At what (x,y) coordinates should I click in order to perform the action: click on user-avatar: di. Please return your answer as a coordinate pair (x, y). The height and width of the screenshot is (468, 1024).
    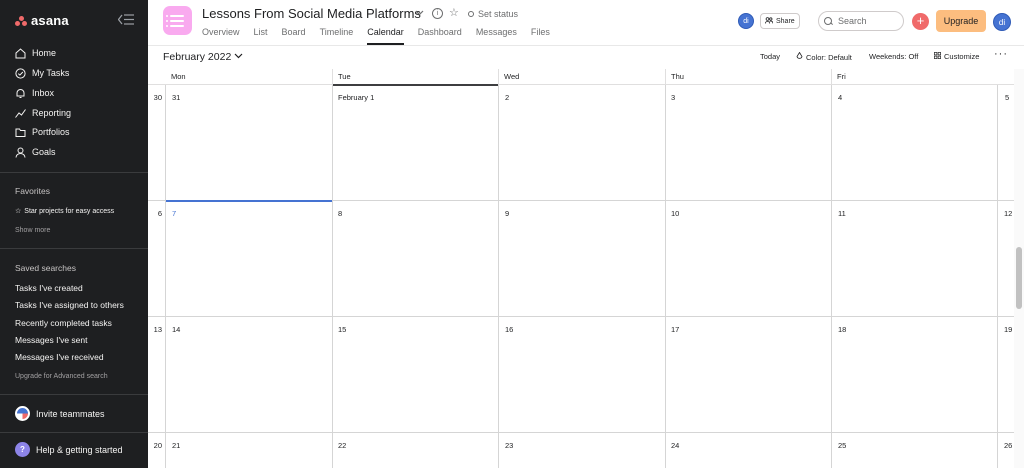
    Looking at the image, I should click on (1002, 22).